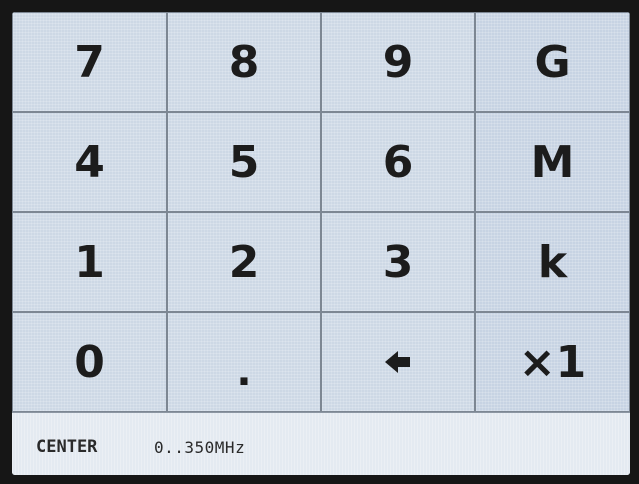 The height and width of the screenshot is (484, 639). What do you see at coordinates (89, 362) in the screenshot?
I see `key-0: 0` at bounding box center [89, 362].